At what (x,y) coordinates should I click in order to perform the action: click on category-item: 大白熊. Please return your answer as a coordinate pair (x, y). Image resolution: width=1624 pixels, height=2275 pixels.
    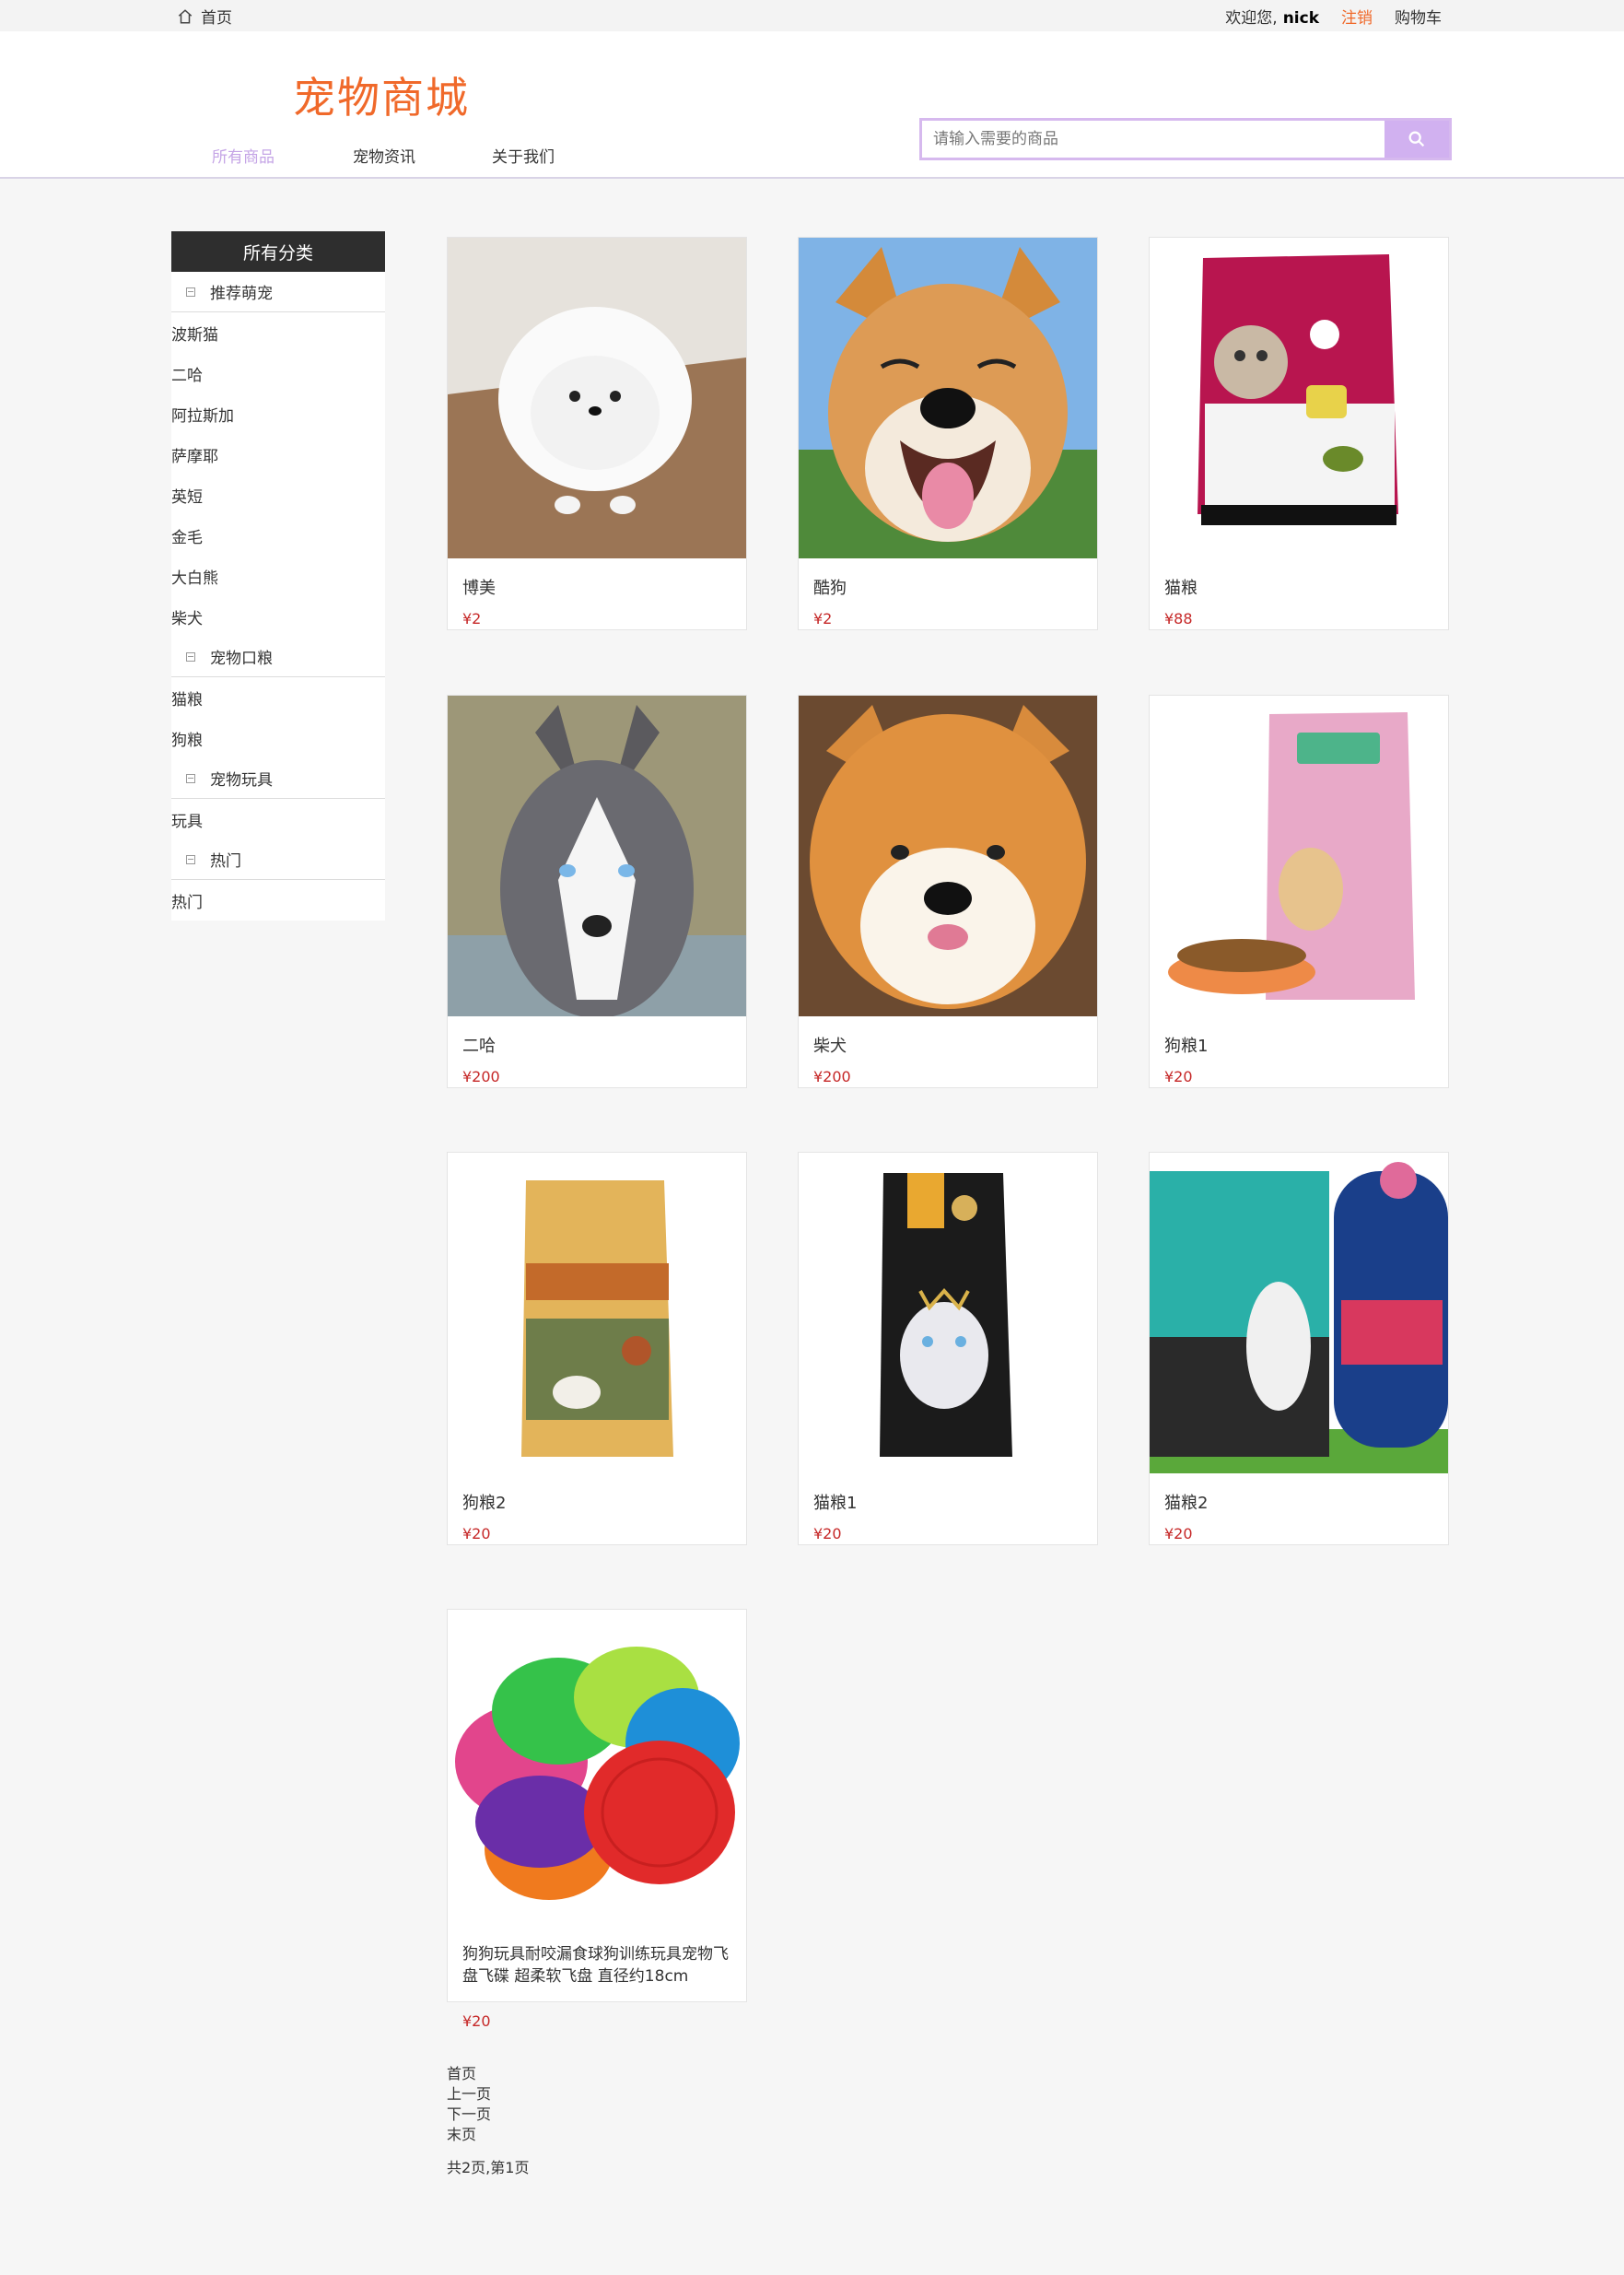
    Looking at the image, I should click on (278, 576).